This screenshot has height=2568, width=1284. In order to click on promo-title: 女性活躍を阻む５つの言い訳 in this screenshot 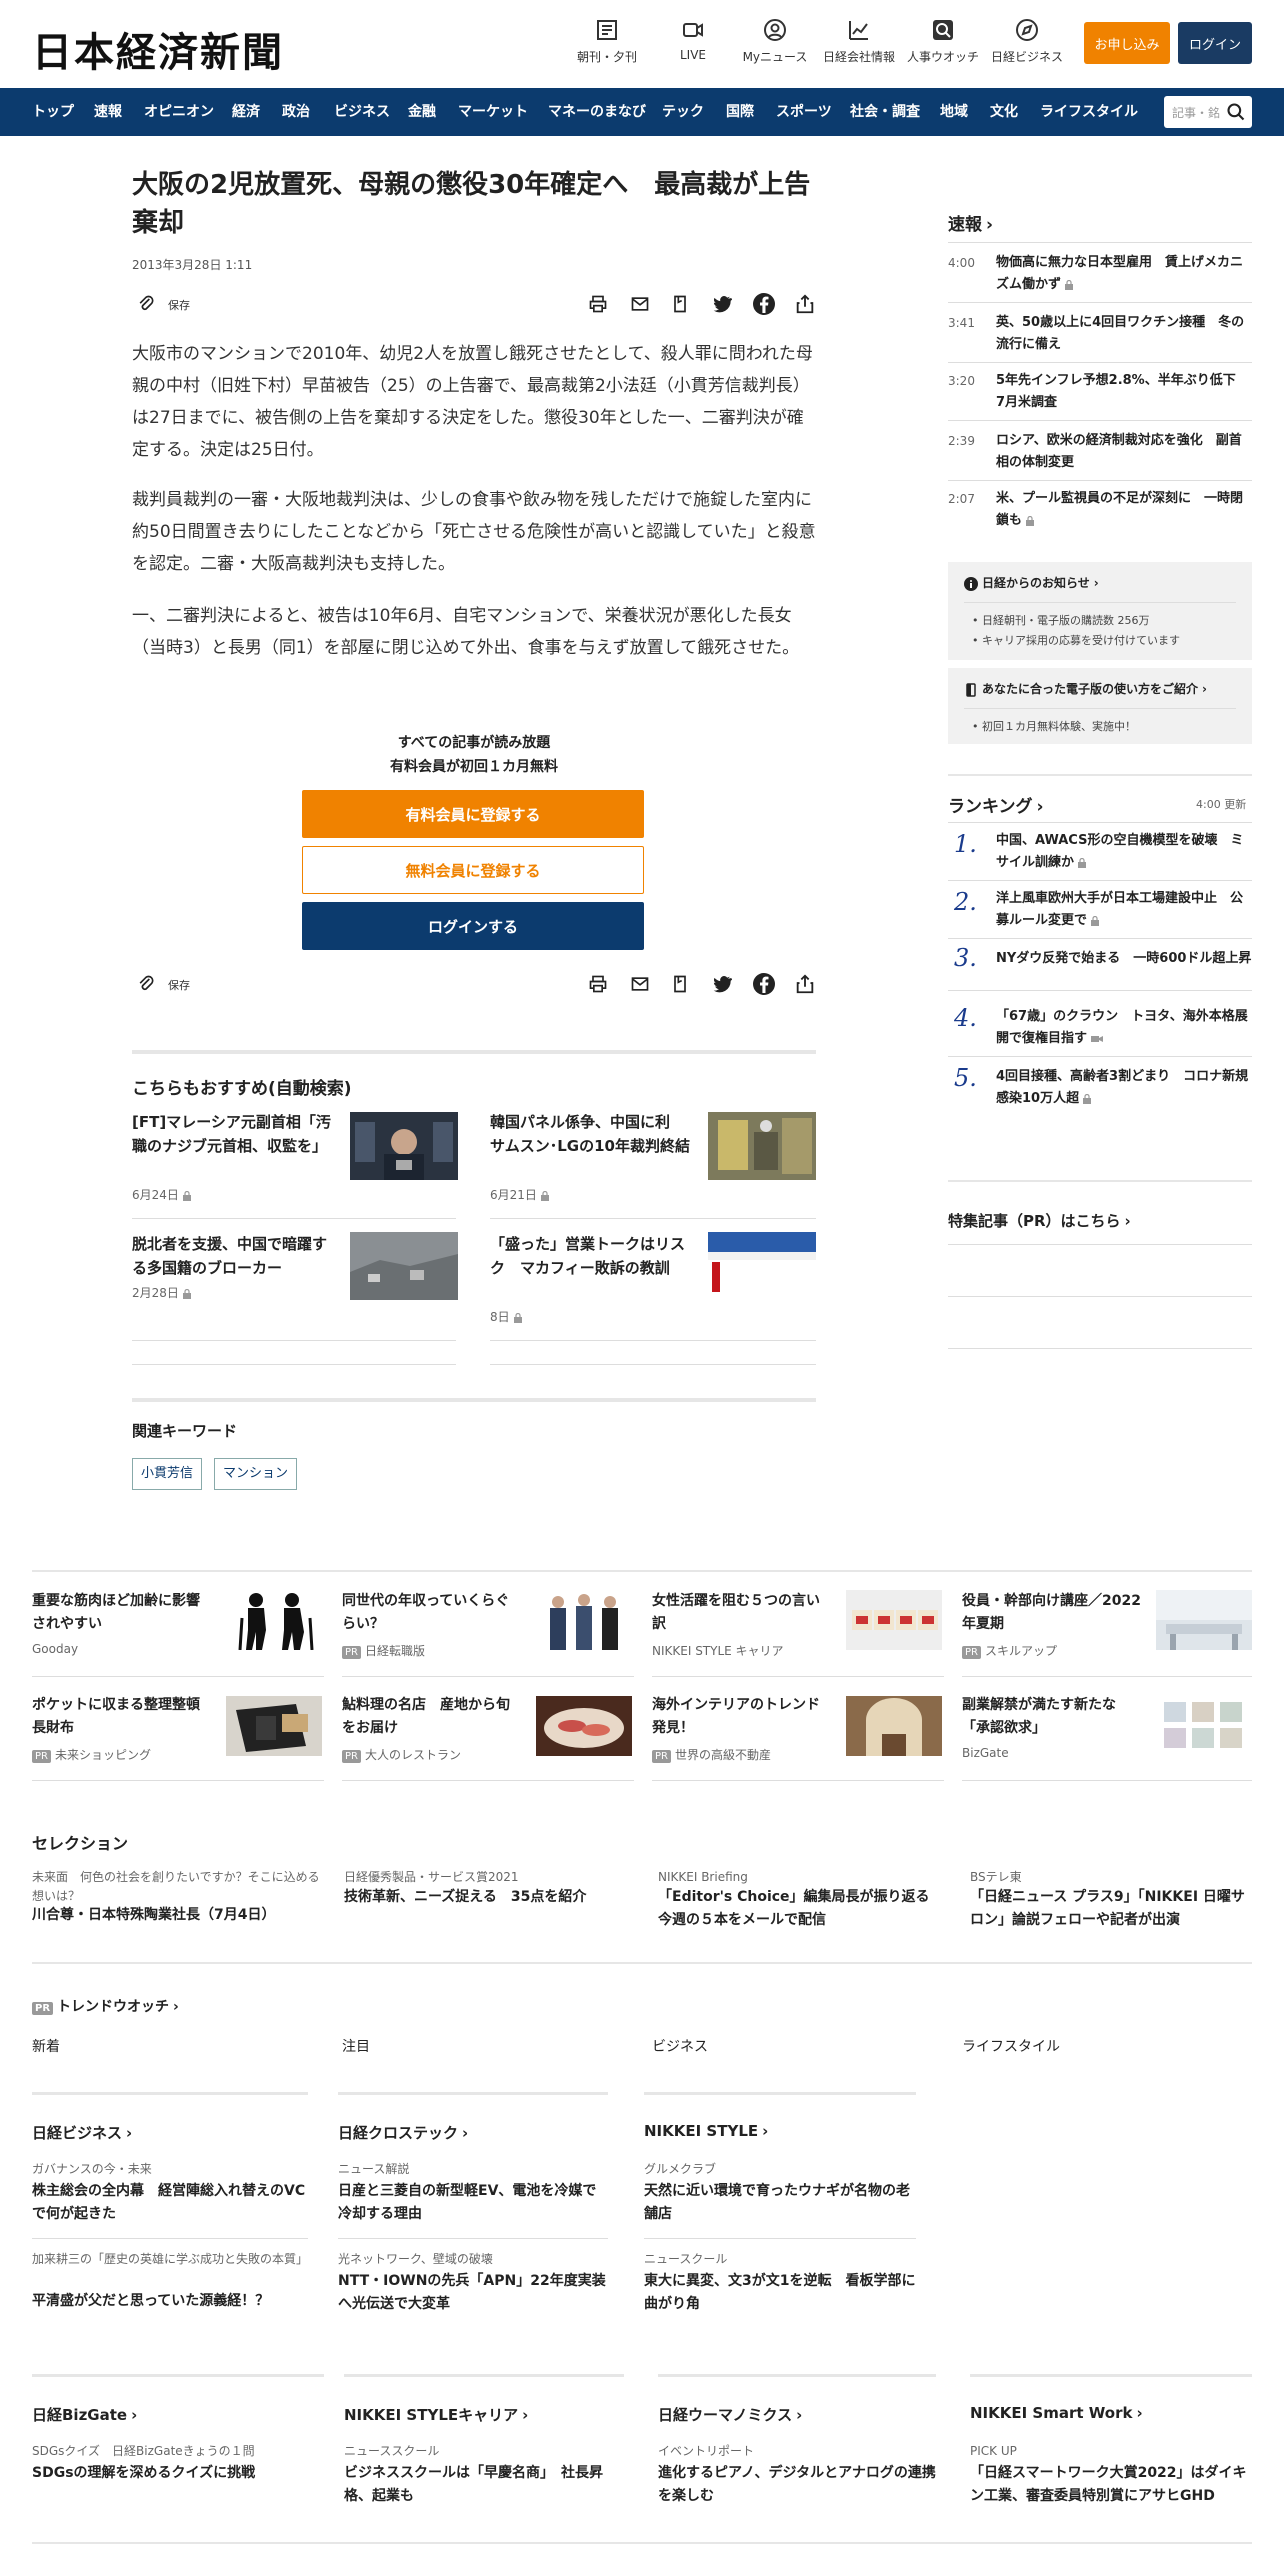, I will do `click(742, 1613)`.